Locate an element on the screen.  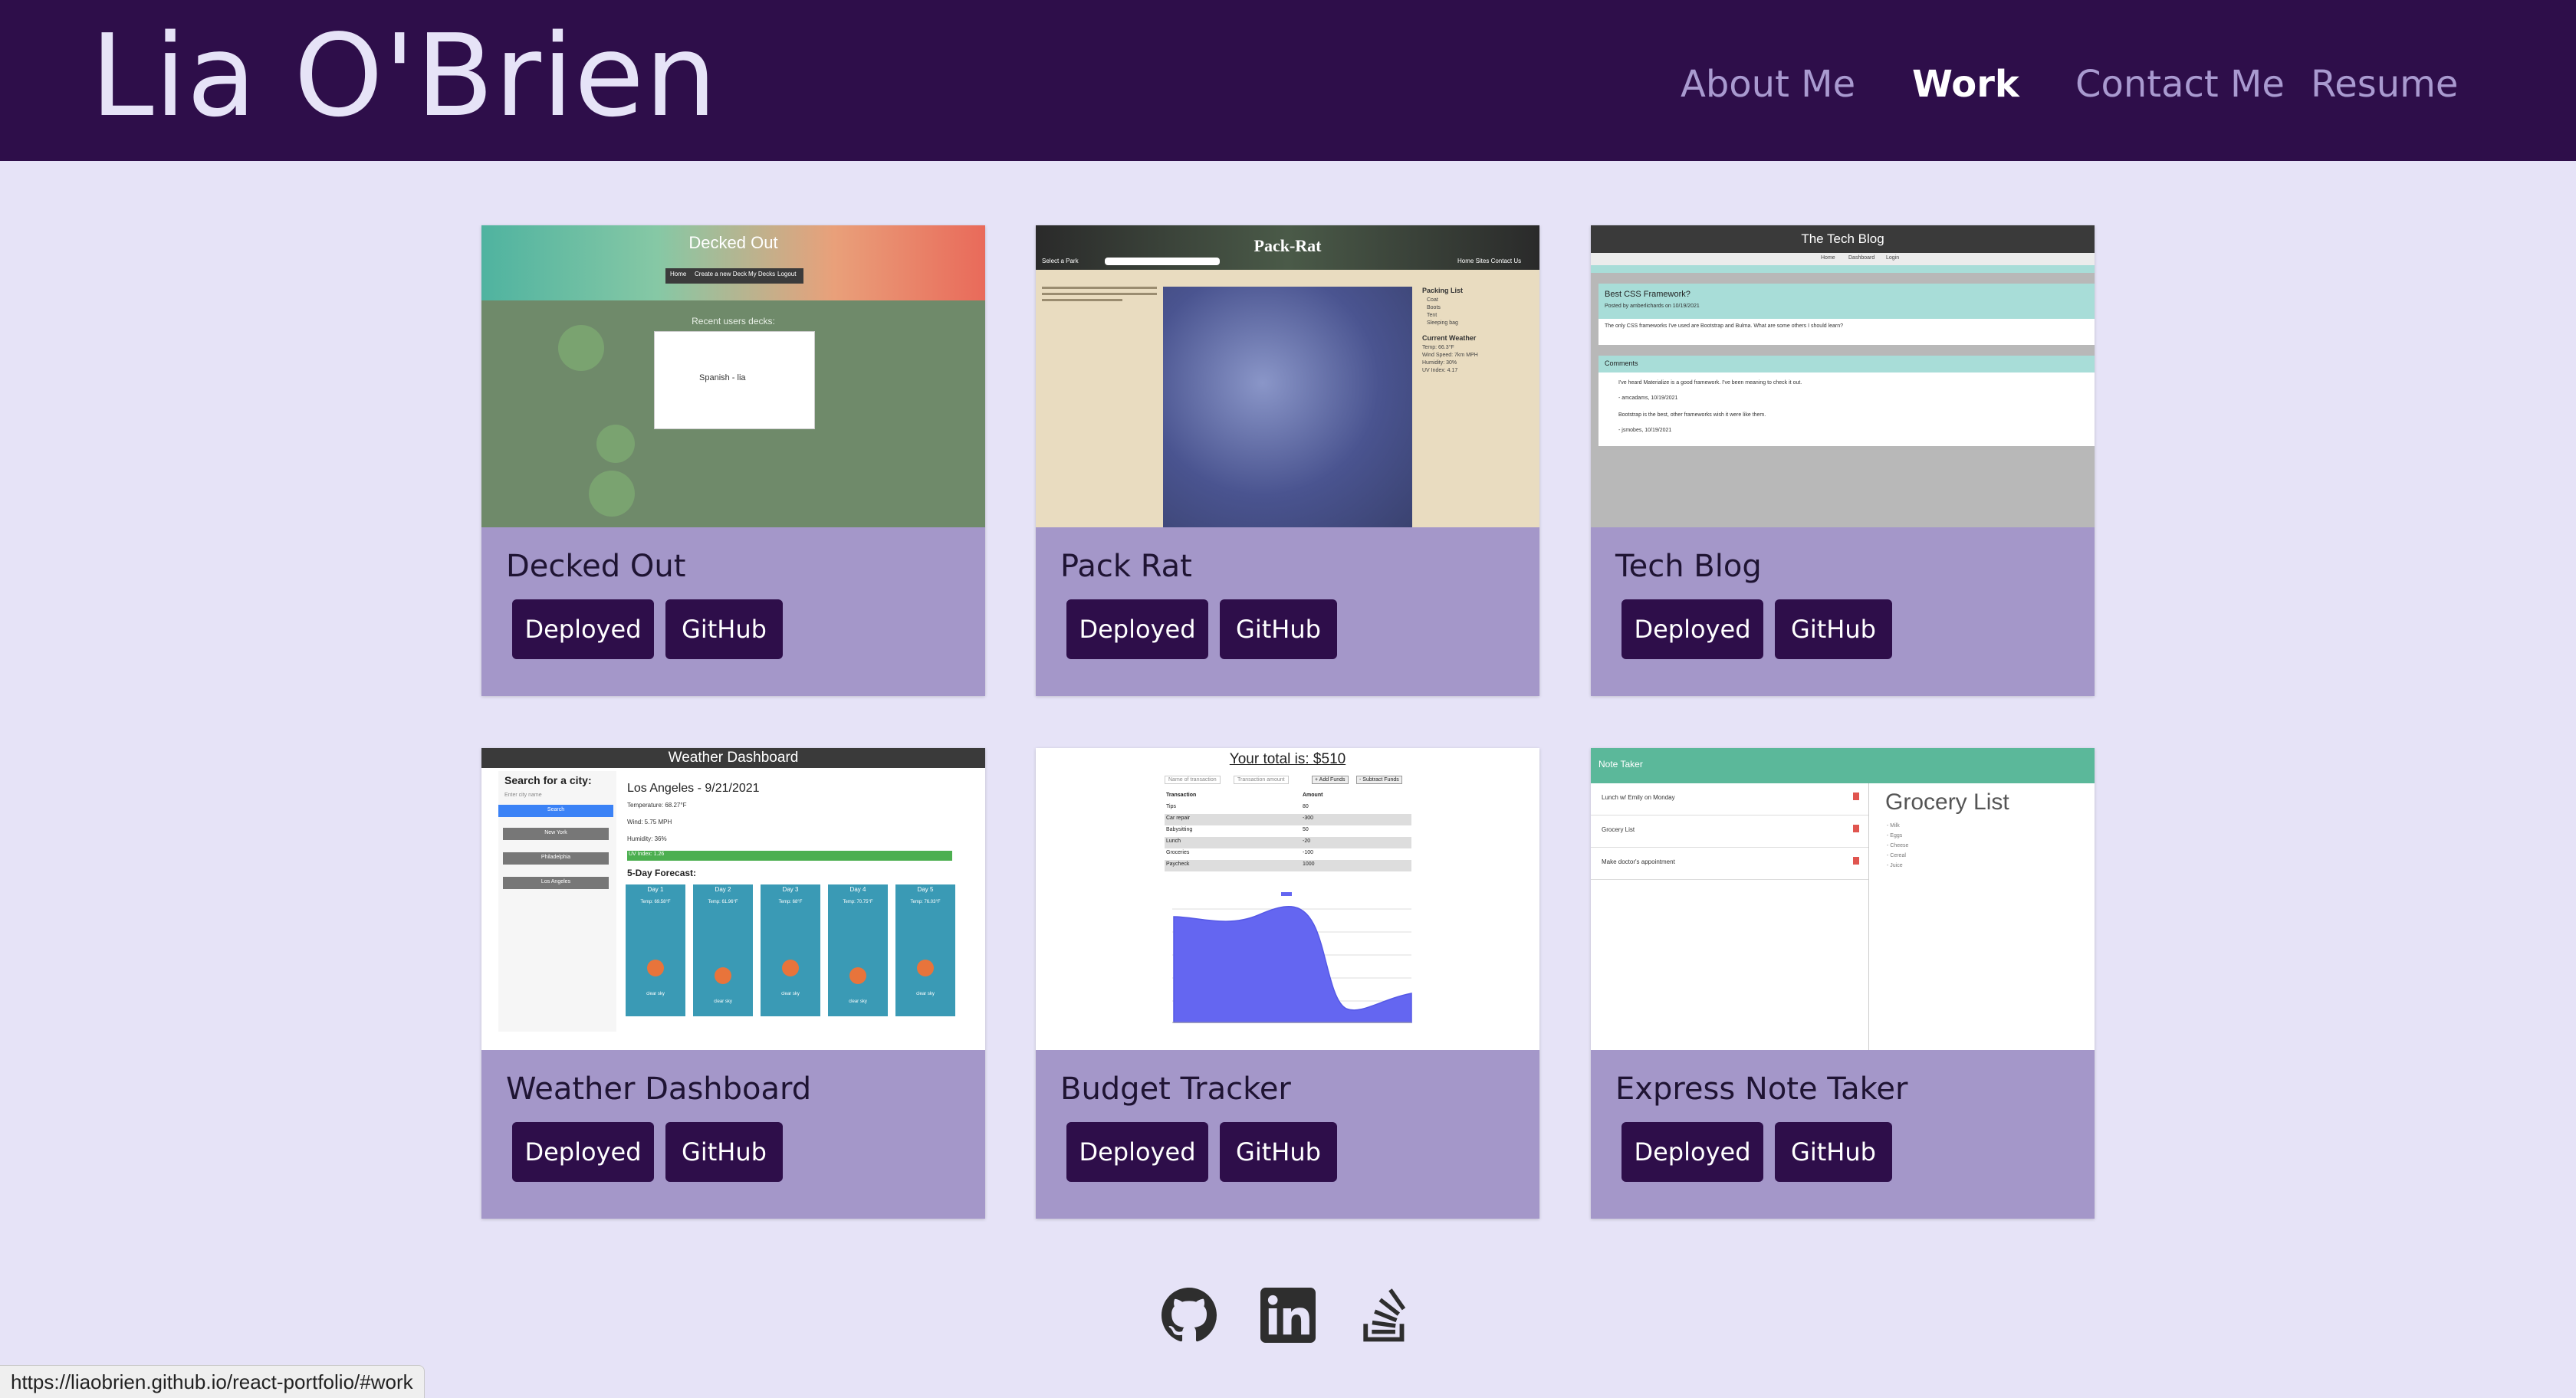
screenshot-deck-name: Spanish - lia is located at coordinates (723, 377).